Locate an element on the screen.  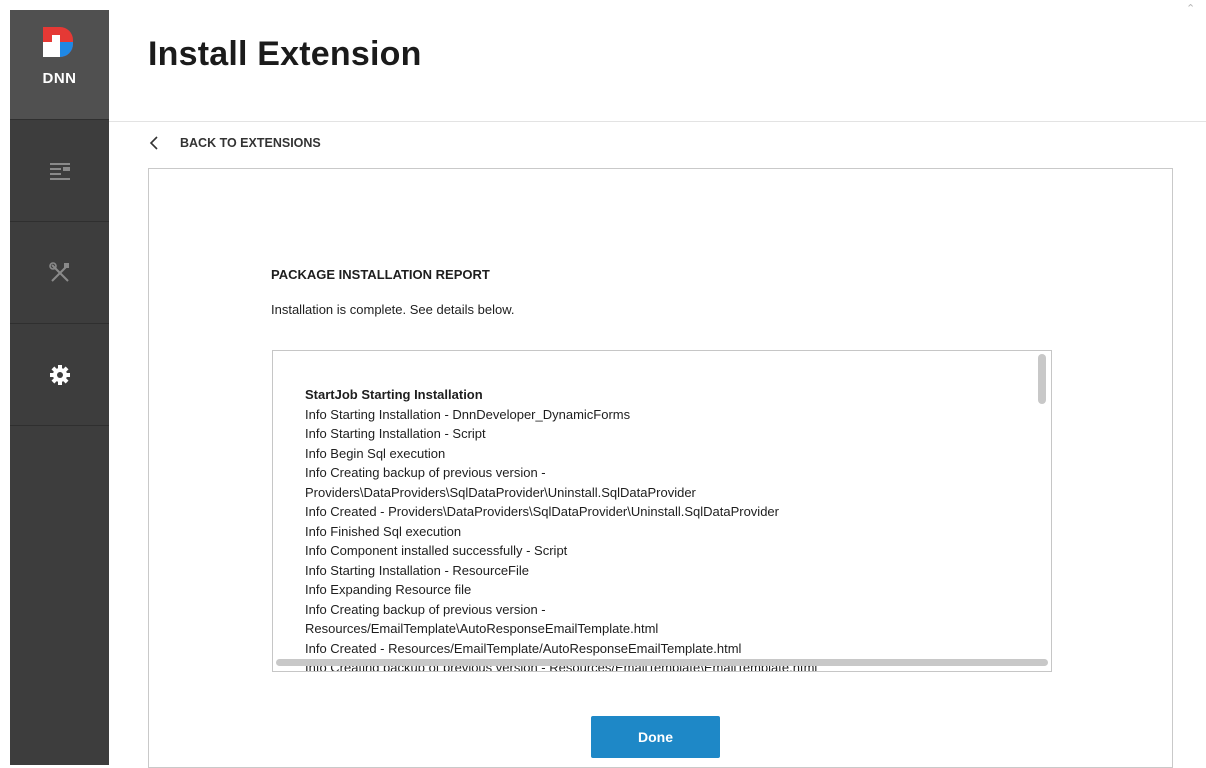
vertical-scrollbar is located at coordinates (1042, 379).